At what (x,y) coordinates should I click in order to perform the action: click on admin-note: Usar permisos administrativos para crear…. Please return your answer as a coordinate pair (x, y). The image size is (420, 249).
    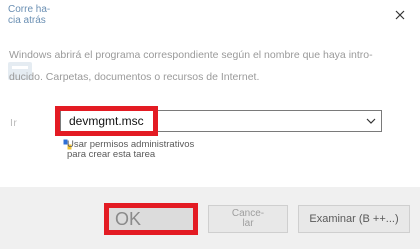
    Looking at the image, I should click on (131, 149).